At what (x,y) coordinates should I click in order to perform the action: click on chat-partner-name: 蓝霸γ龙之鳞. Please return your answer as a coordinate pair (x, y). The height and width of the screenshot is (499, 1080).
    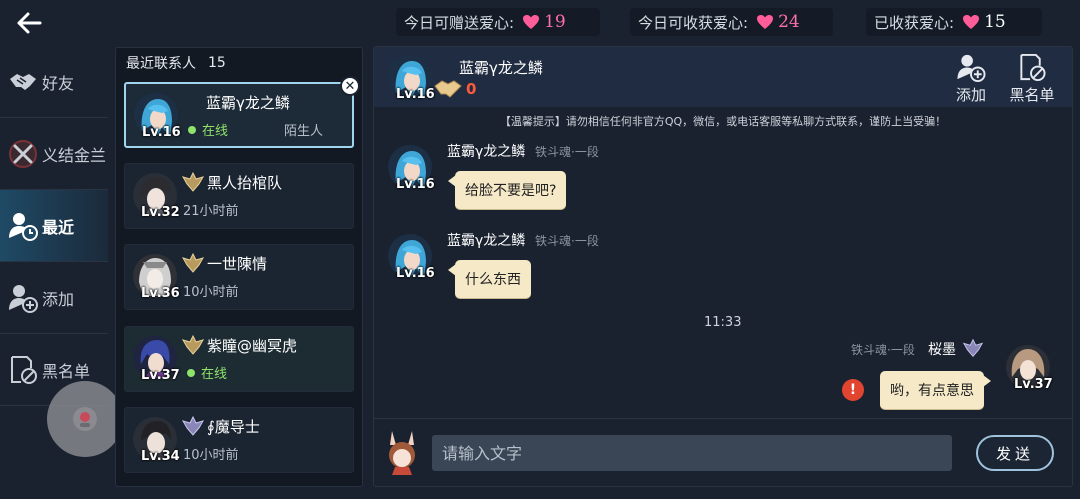
    Looking at the image, I should click on (501, 68).